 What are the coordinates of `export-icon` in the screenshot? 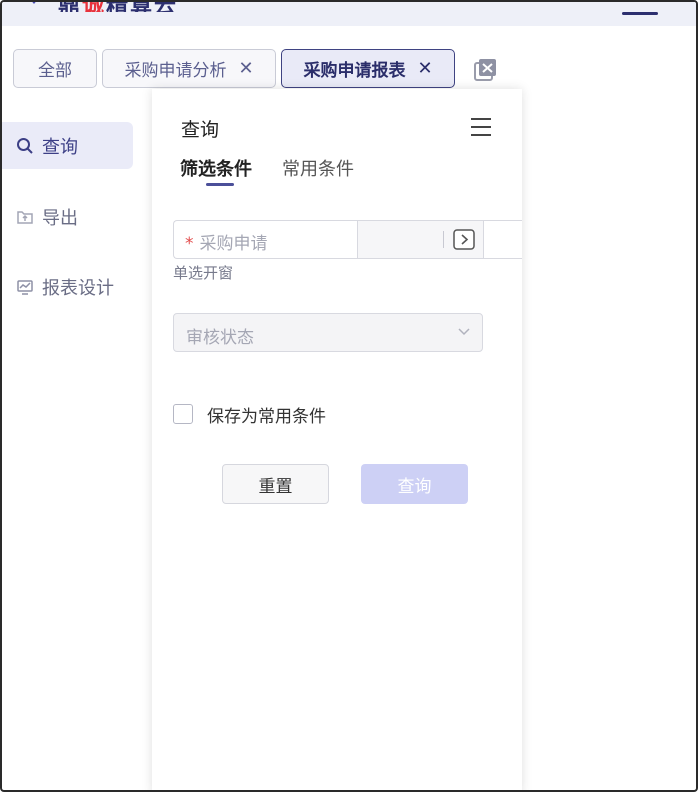 It's located at (25, 217).